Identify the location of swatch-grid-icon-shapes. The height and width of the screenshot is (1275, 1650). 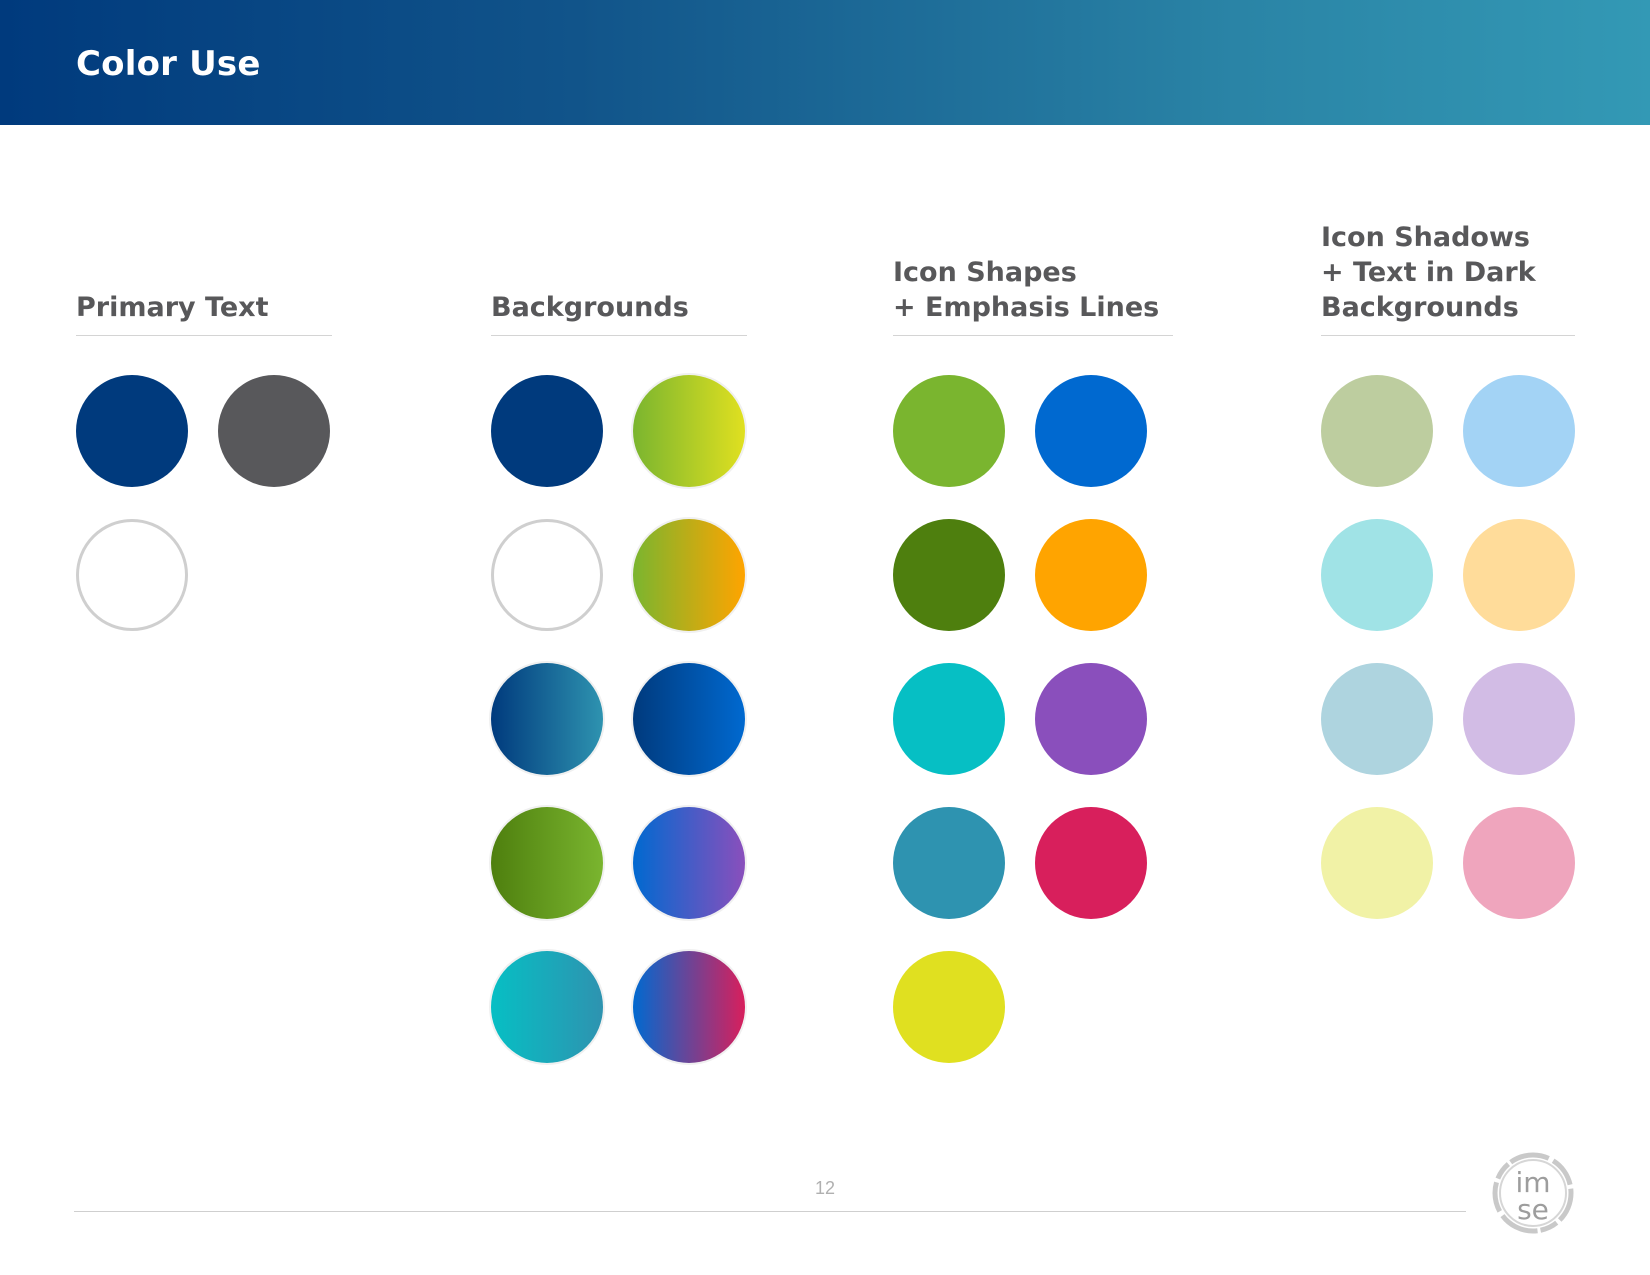
(1020, 719).